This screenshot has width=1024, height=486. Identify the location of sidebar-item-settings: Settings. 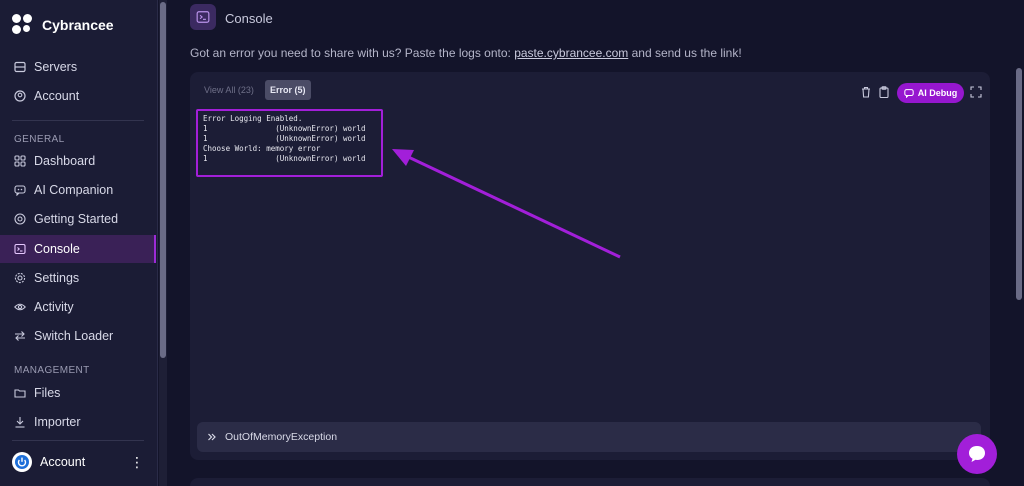
(78, 278).